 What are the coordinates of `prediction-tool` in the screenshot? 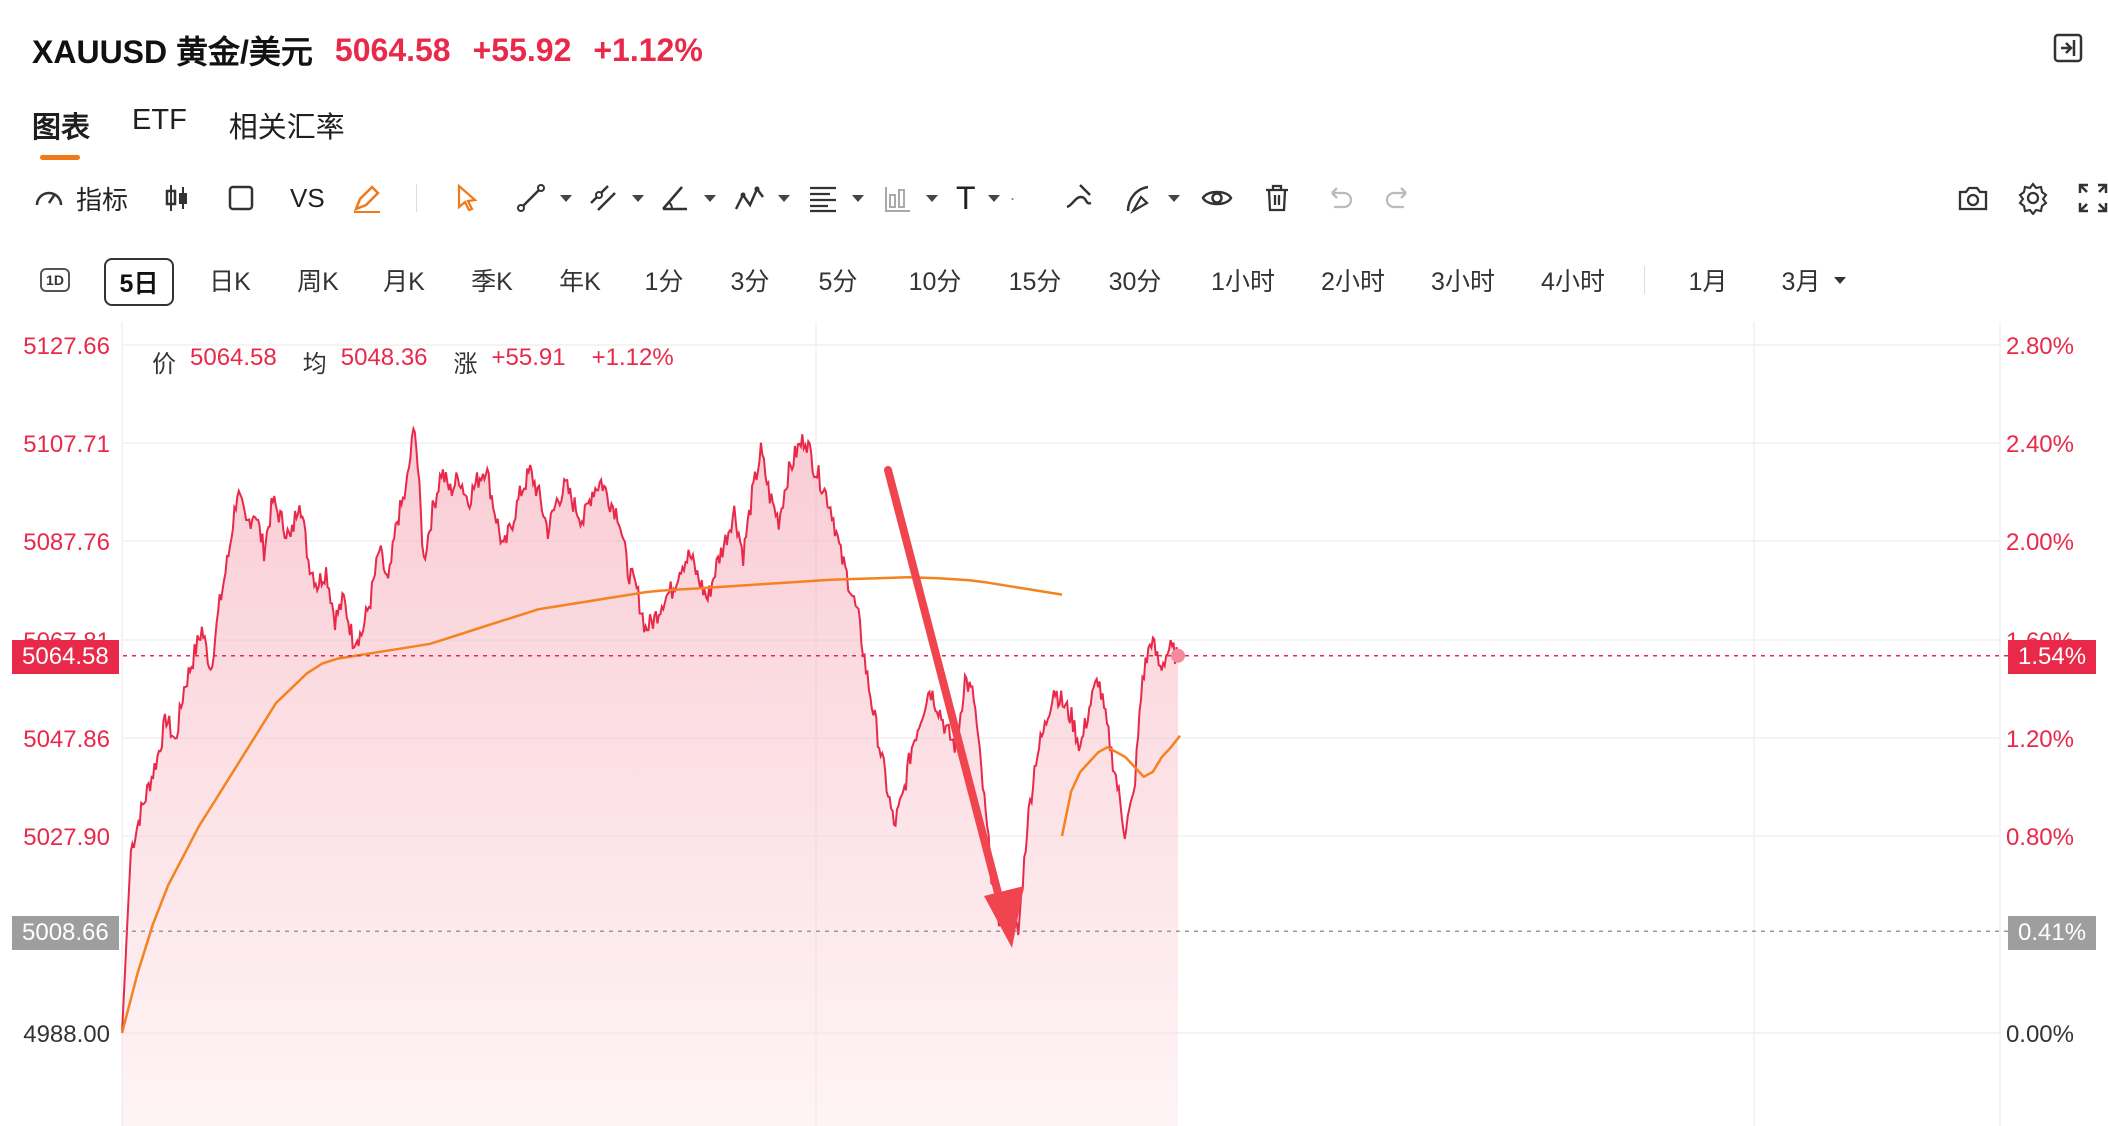 It's located at (909, 198).